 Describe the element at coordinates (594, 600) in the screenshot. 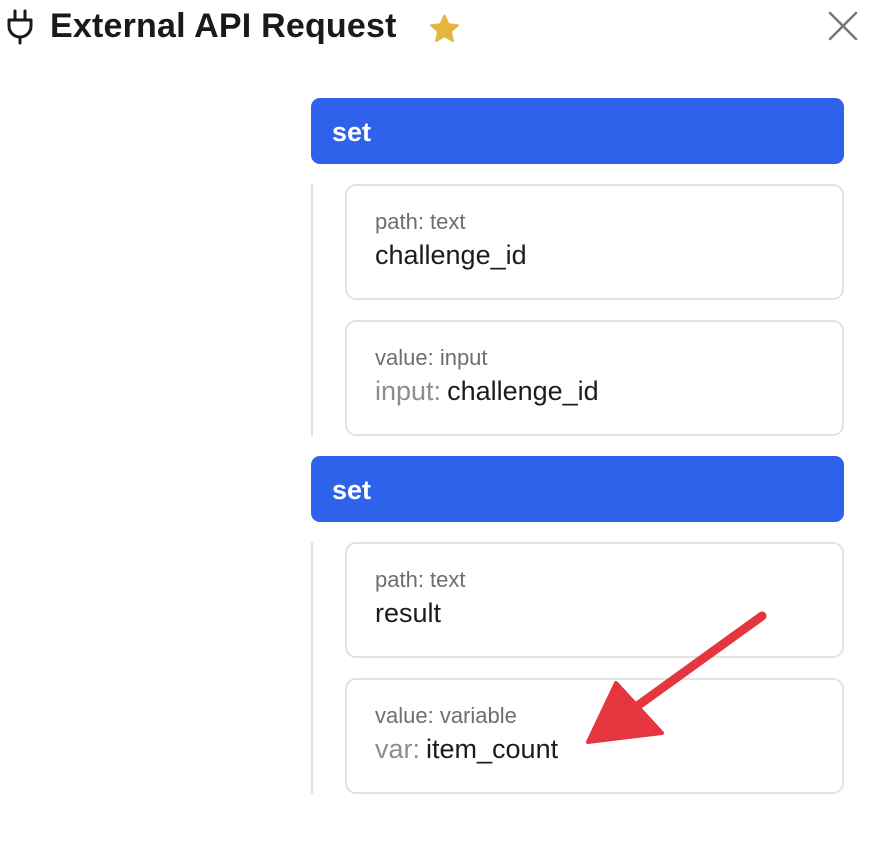

I see `path-card: path: text result` at that location.